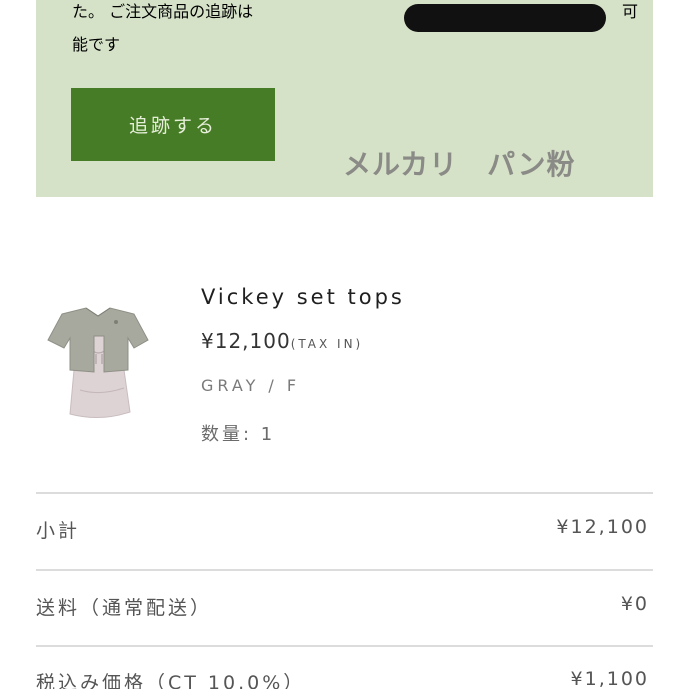 The width and height of the screenshot is (689, 689). What do you see at coordinates (238, 434) in the screenshot?
I see `product-quantity: 数量: 1` at bounding box center [238, 434].